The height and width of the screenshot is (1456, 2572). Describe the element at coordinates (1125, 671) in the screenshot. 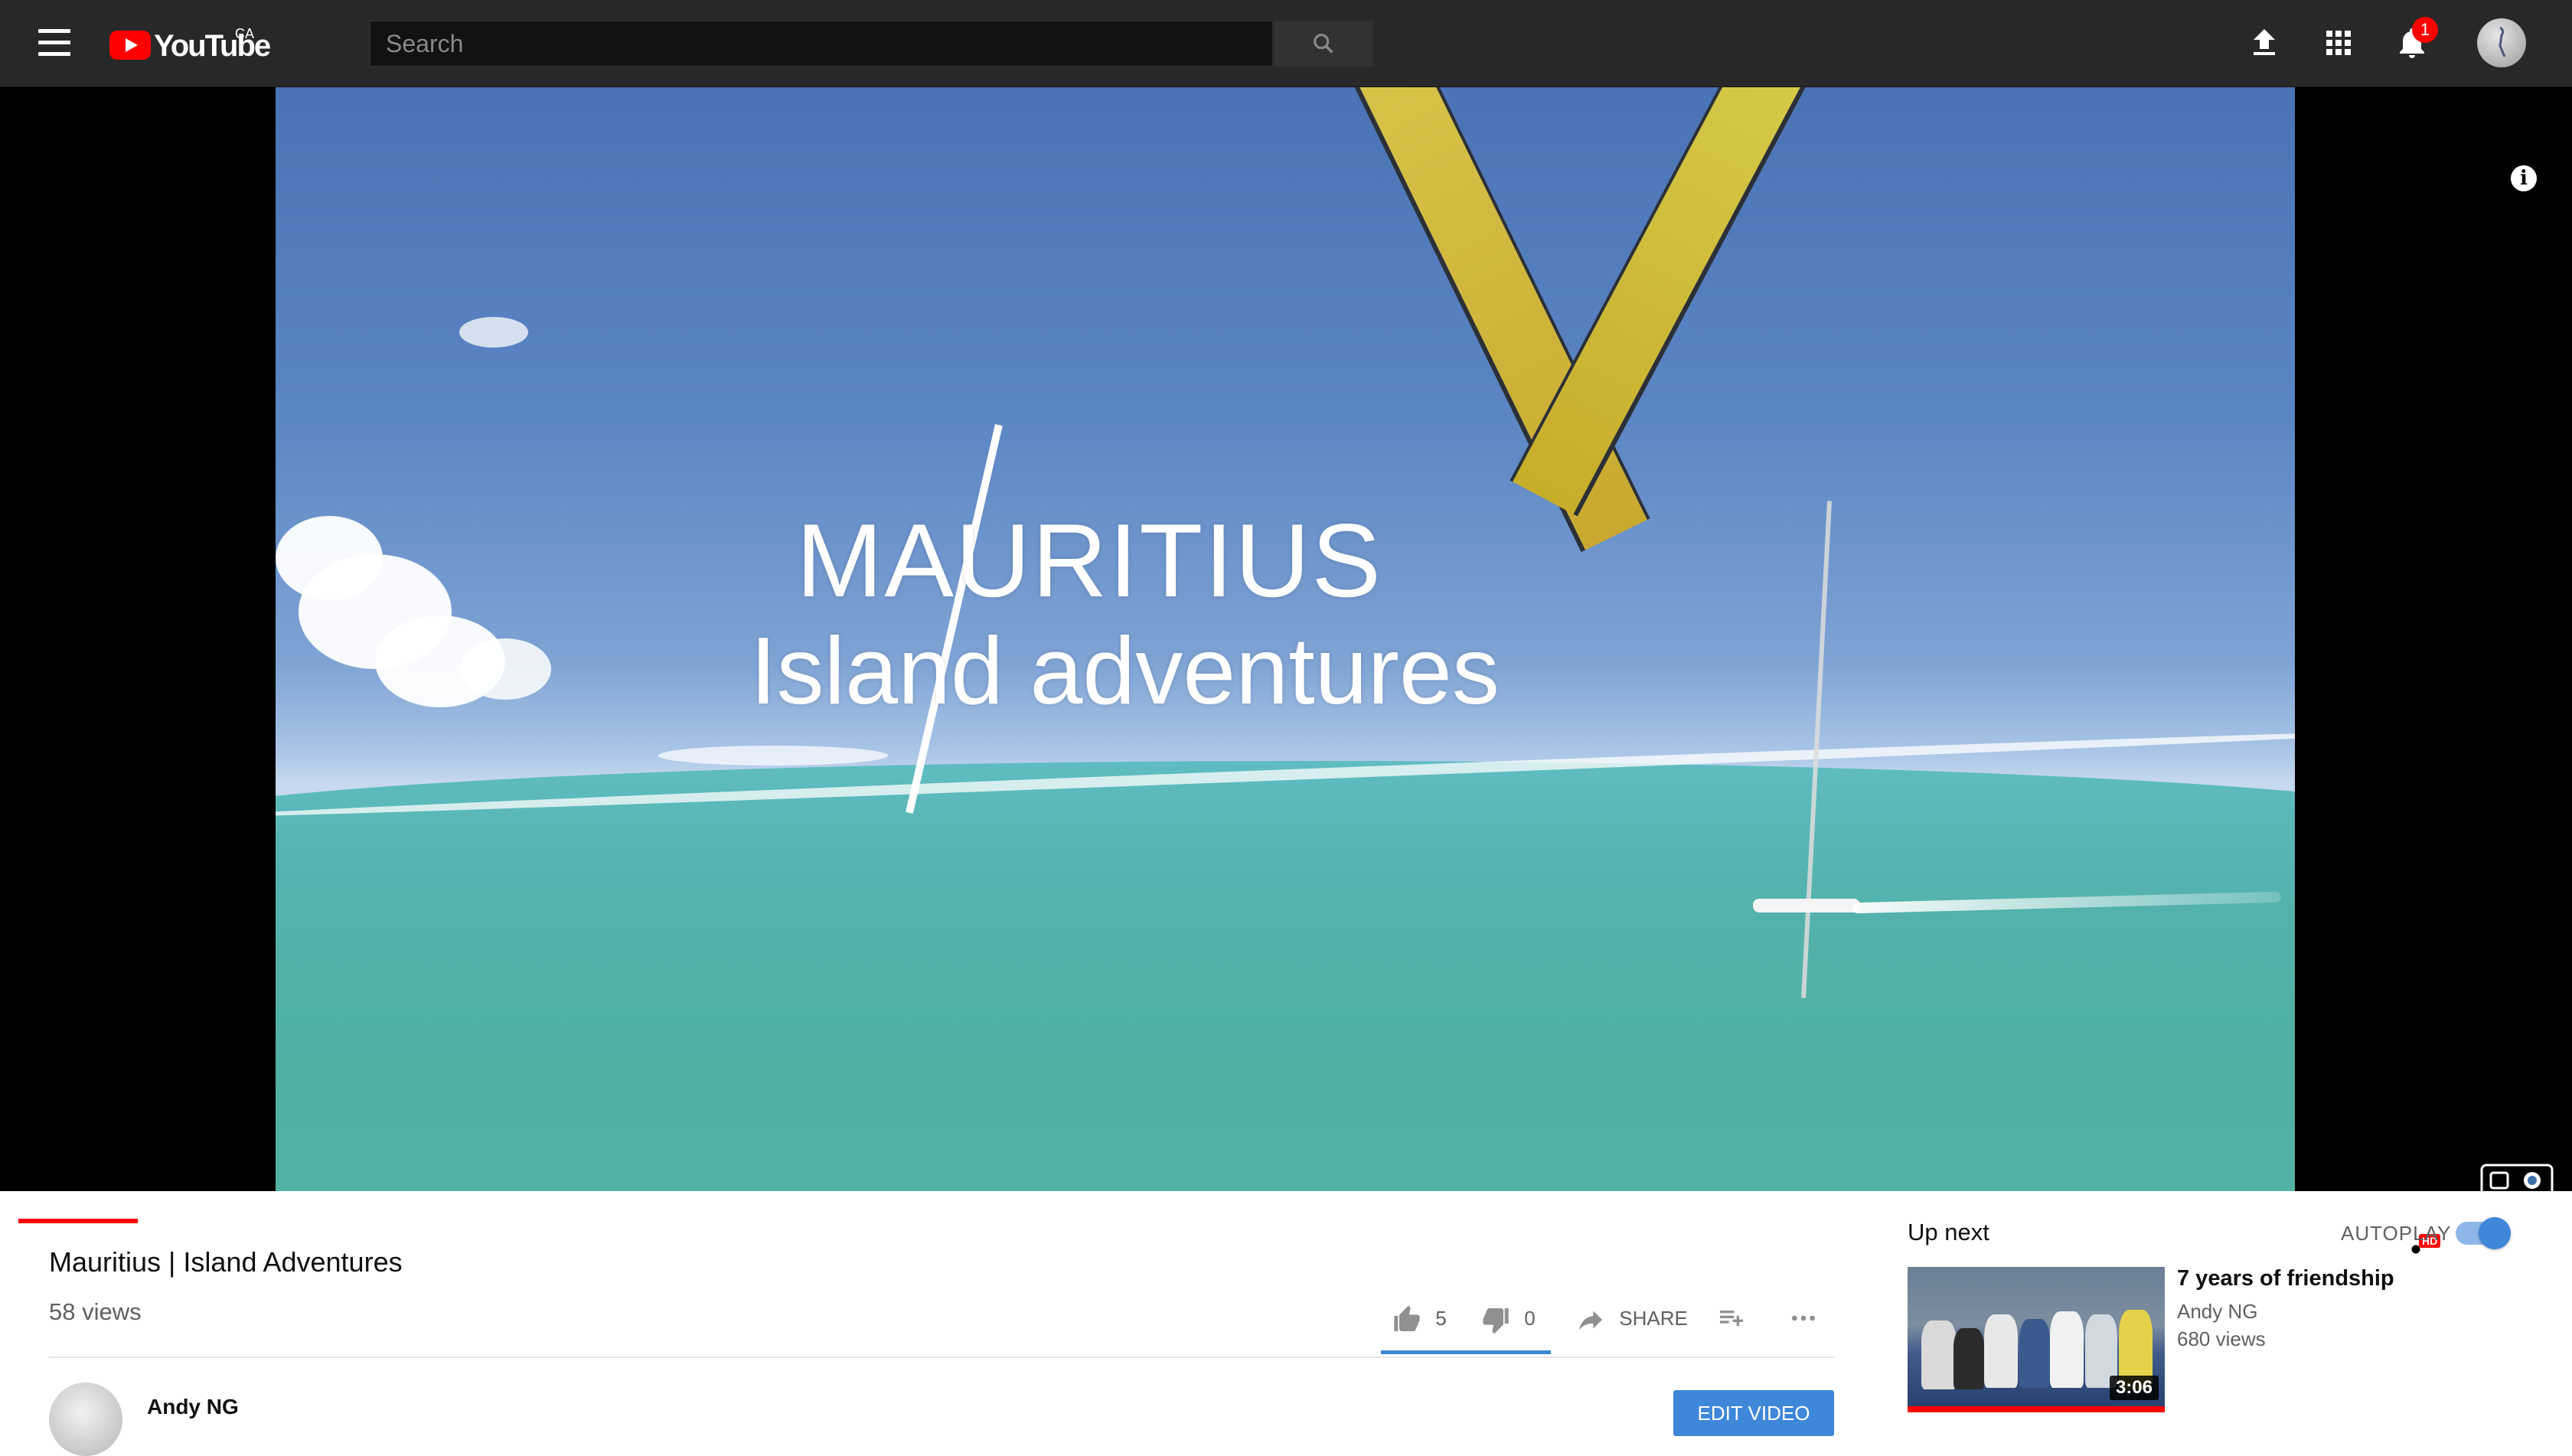

I see `overlay-subtitle: Island adventures` at that location.